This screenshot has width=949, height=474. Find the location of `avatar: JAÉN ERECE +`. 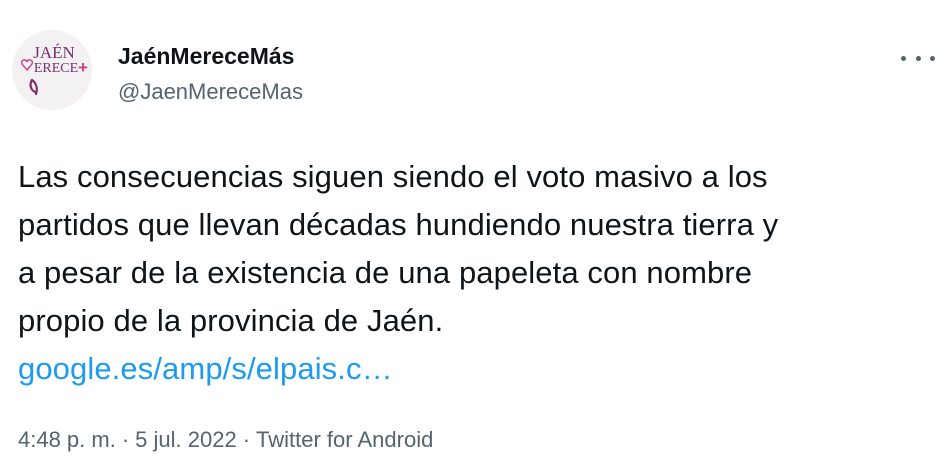

avatar: JAÉN ERECE + is located at coordinates (52, 70).